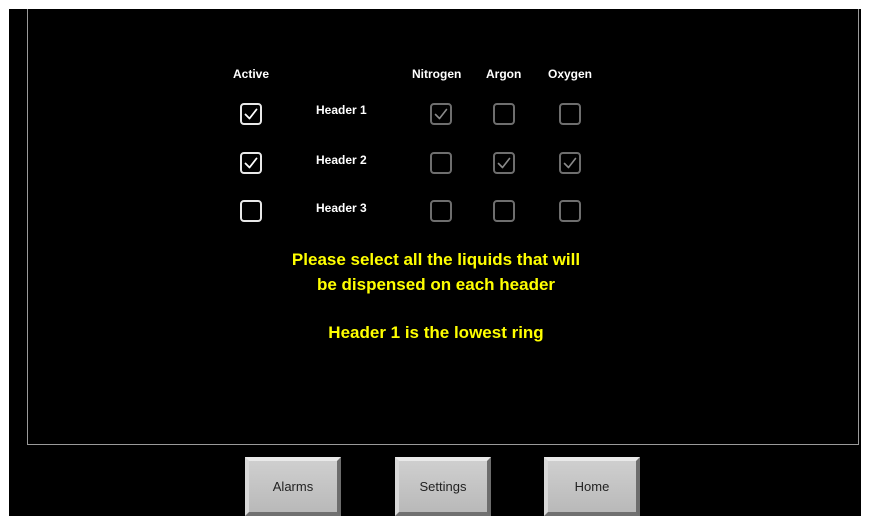 The image size is (870, 516). I want to click on header-3-argon-checkbox, so click(504, 211).